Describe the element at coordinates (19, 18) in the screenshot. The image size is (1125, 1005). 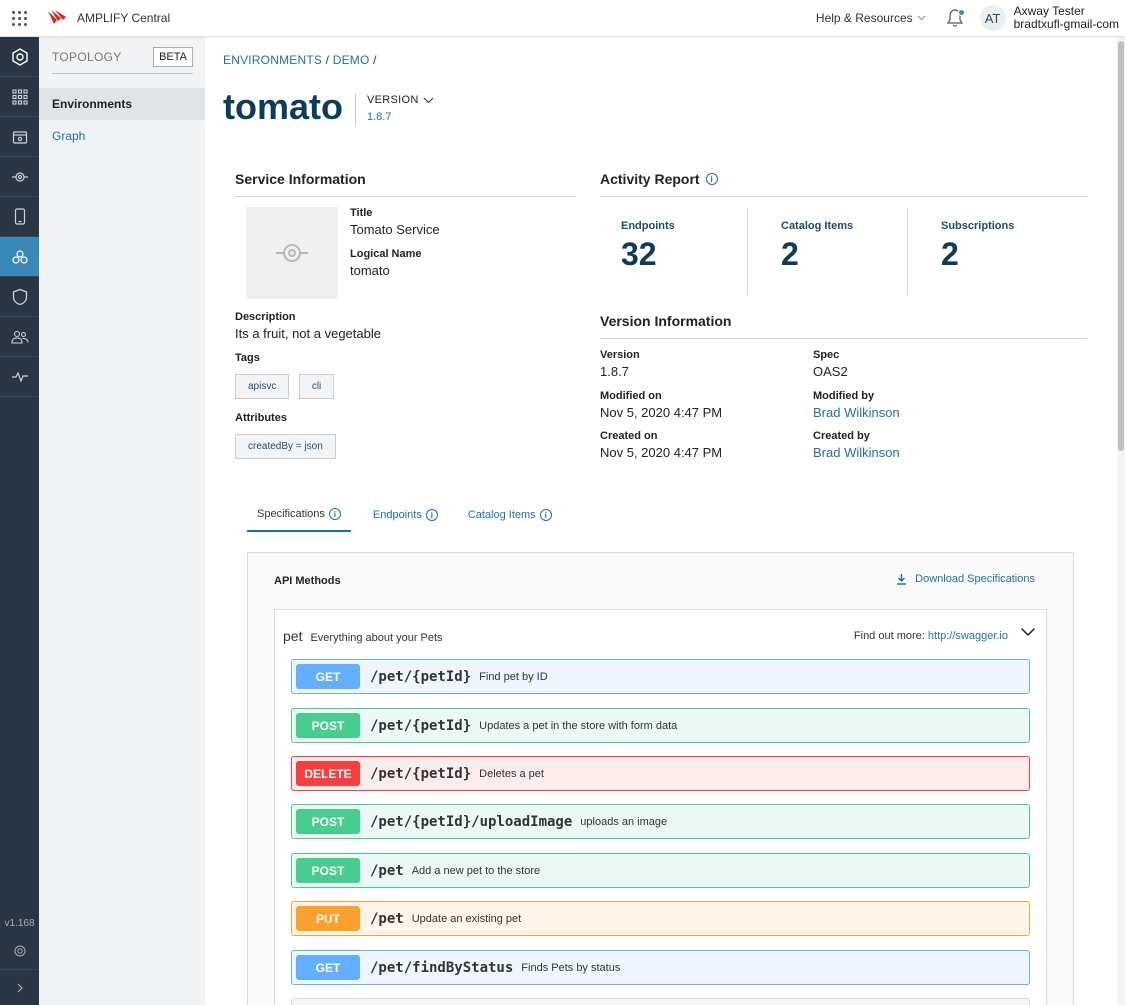
I see `app-switcher-icon` at that location.